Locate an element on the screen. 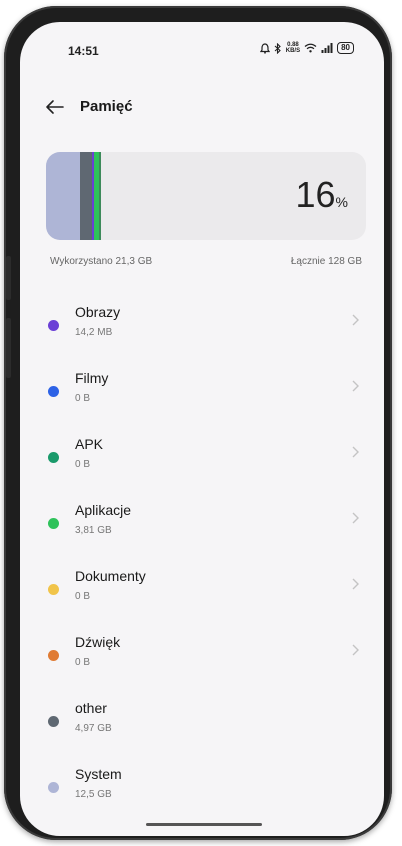 This screenshot has height=846, width=402. list-item-apk: APK 0 B is located at coordinates (202, 463).